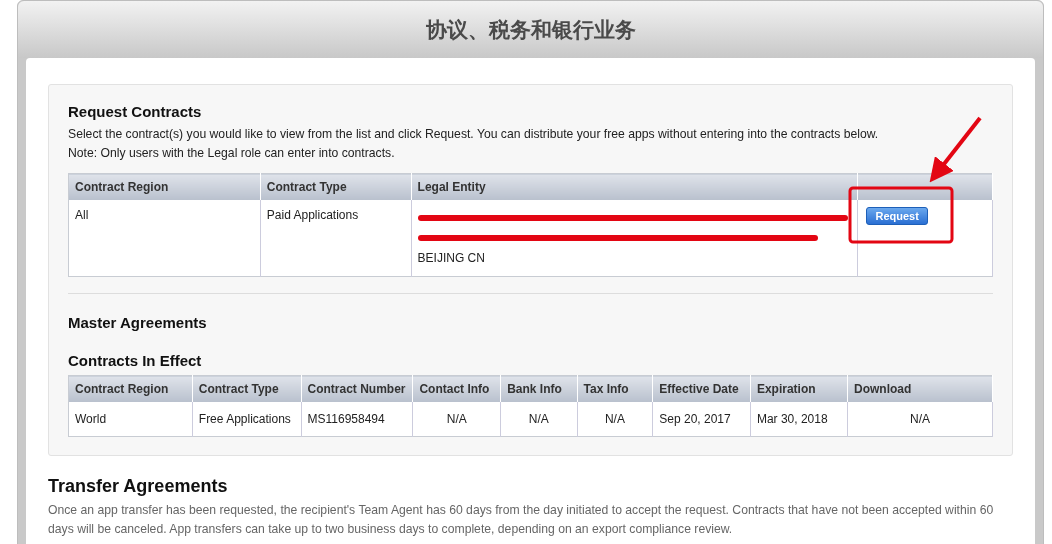 The width and height of the screenshot is (1052, 544). What do you see at coordinates (82, 215) in the screenshot?
I see `table-cell: All` at bounding box center [82, 215].